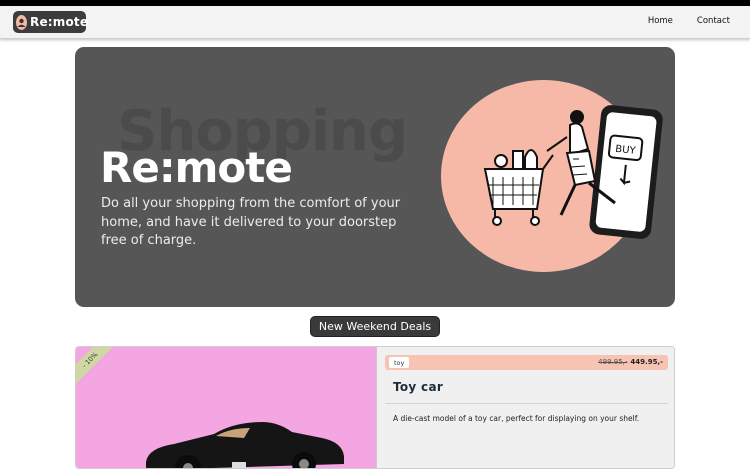 This screenshot has height=469, width=750. Describe the element at coordinates (226, 407) in the screenshot. I see `deal-product-image: - 10%` at that location.